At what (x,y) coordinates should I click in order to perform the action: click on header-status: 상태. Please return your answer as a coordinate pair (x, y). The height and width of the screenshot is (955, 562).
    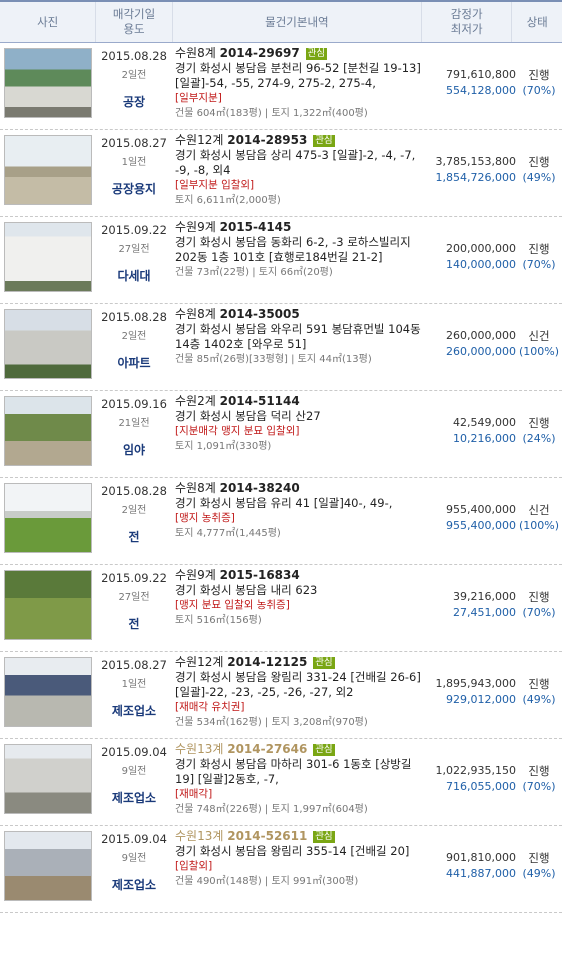
    Looking at the image, I should click on (537, 21).